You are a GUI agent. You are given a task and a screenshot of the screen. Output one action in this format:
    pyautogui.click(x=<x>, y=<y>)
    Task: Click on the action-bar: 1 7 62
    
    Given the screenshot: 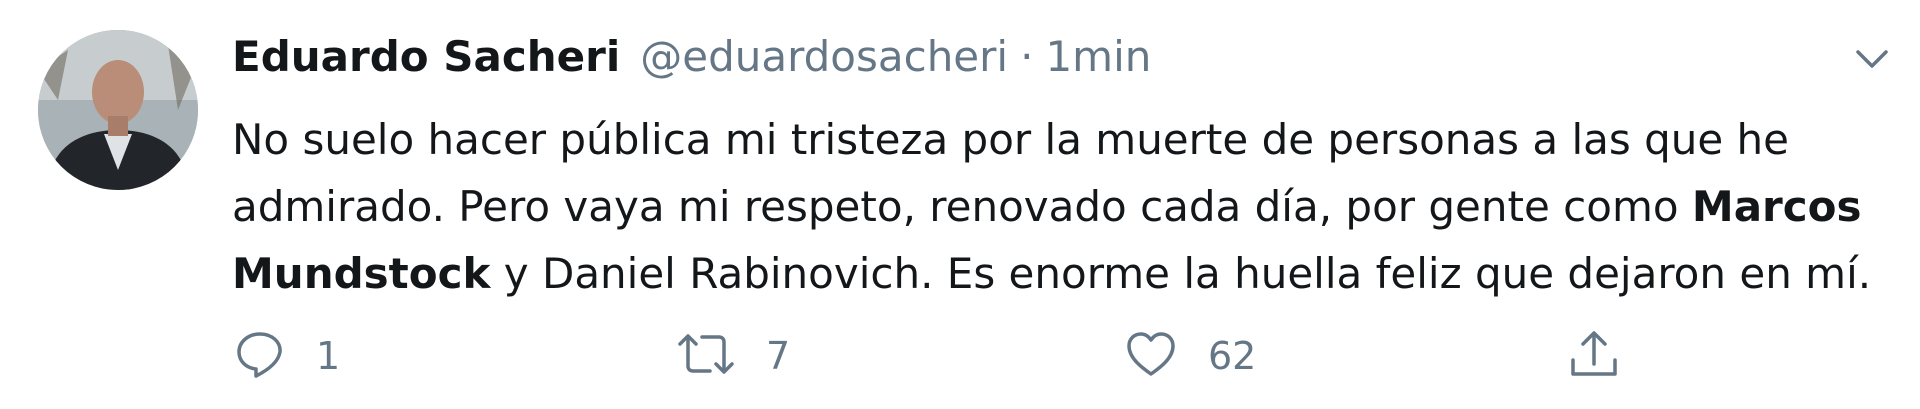 What is the action you would take?
    pyautogui.click(x=960, y=356)
    